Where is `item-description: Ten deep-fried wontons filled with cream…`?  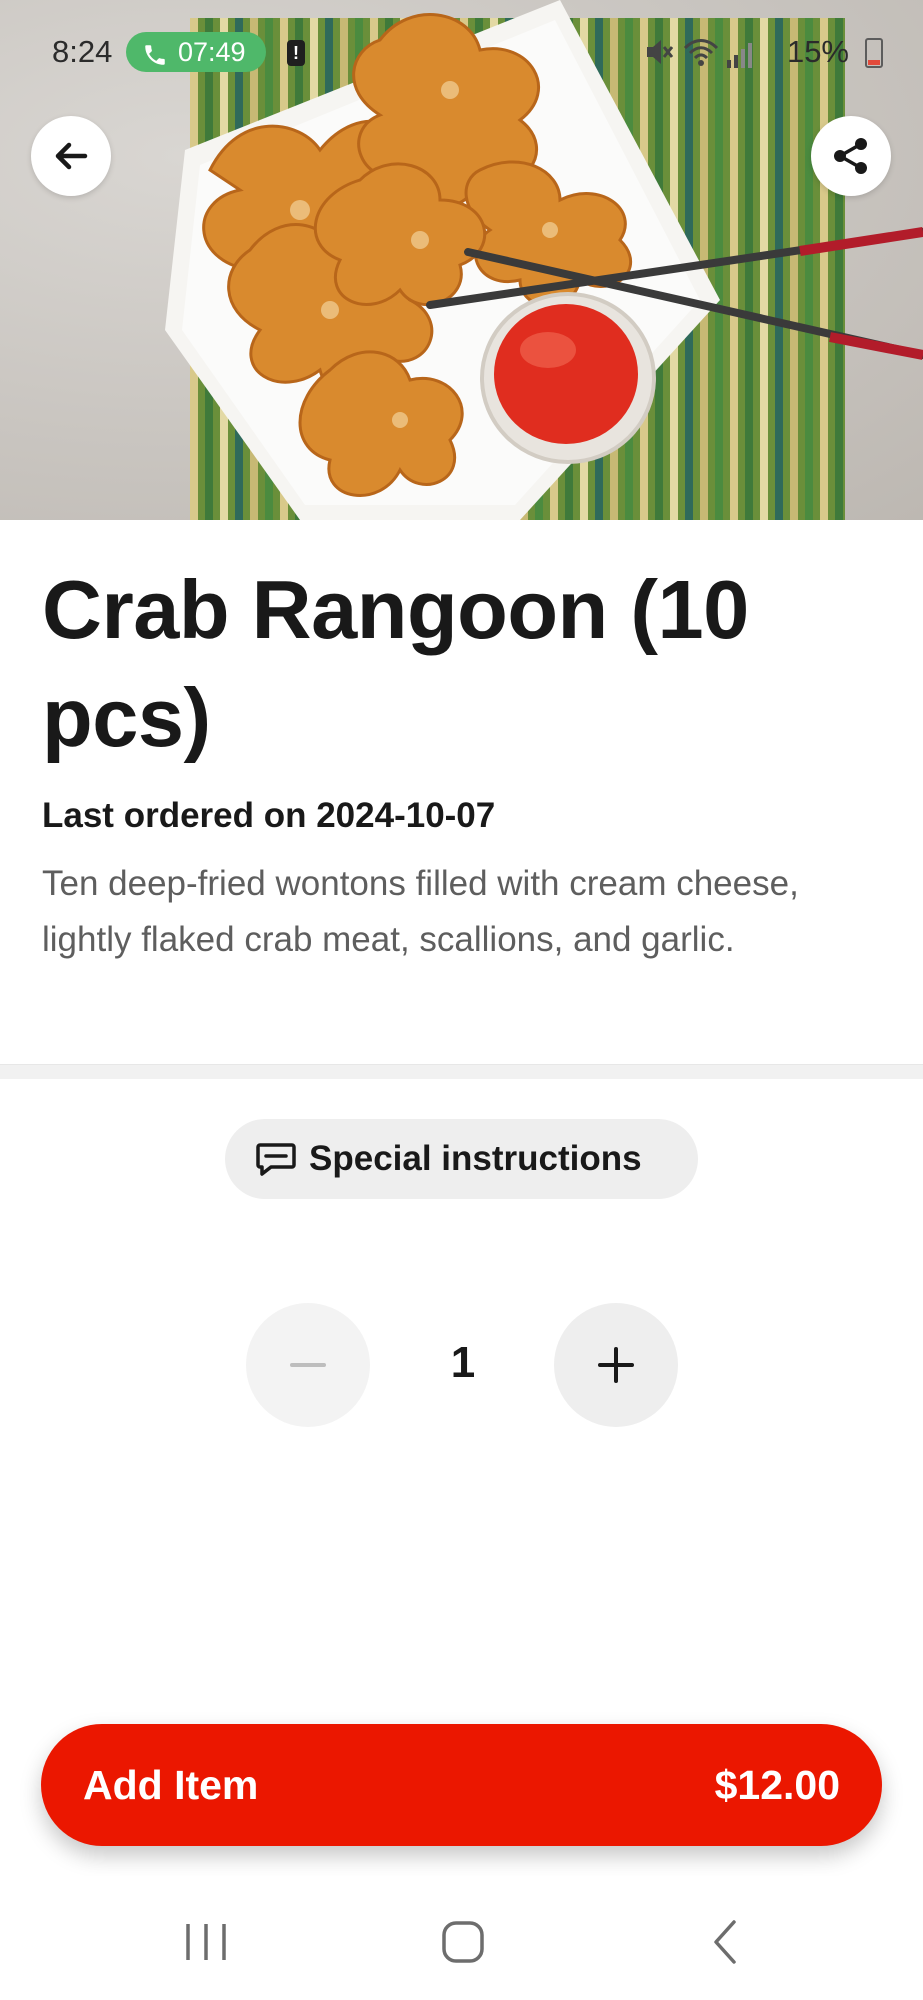
item-description: Ten deep-fried wontons filled with cream… is located at coordinates (420, 911).